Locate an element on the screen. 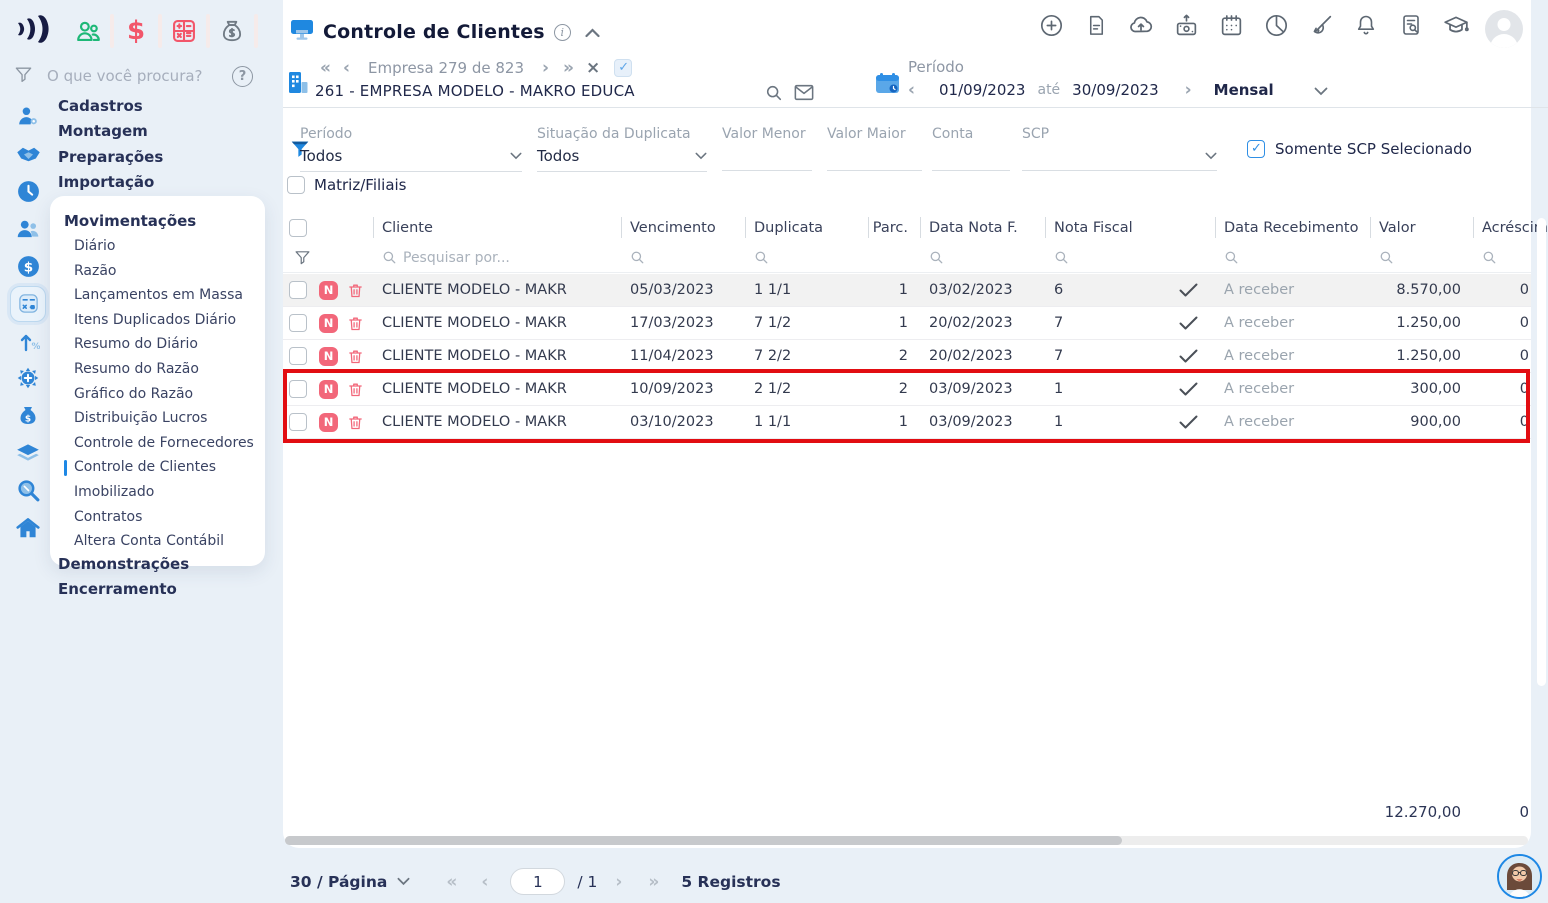  horizontal-scrollbar-thumb is located at coordinates (703, 840).